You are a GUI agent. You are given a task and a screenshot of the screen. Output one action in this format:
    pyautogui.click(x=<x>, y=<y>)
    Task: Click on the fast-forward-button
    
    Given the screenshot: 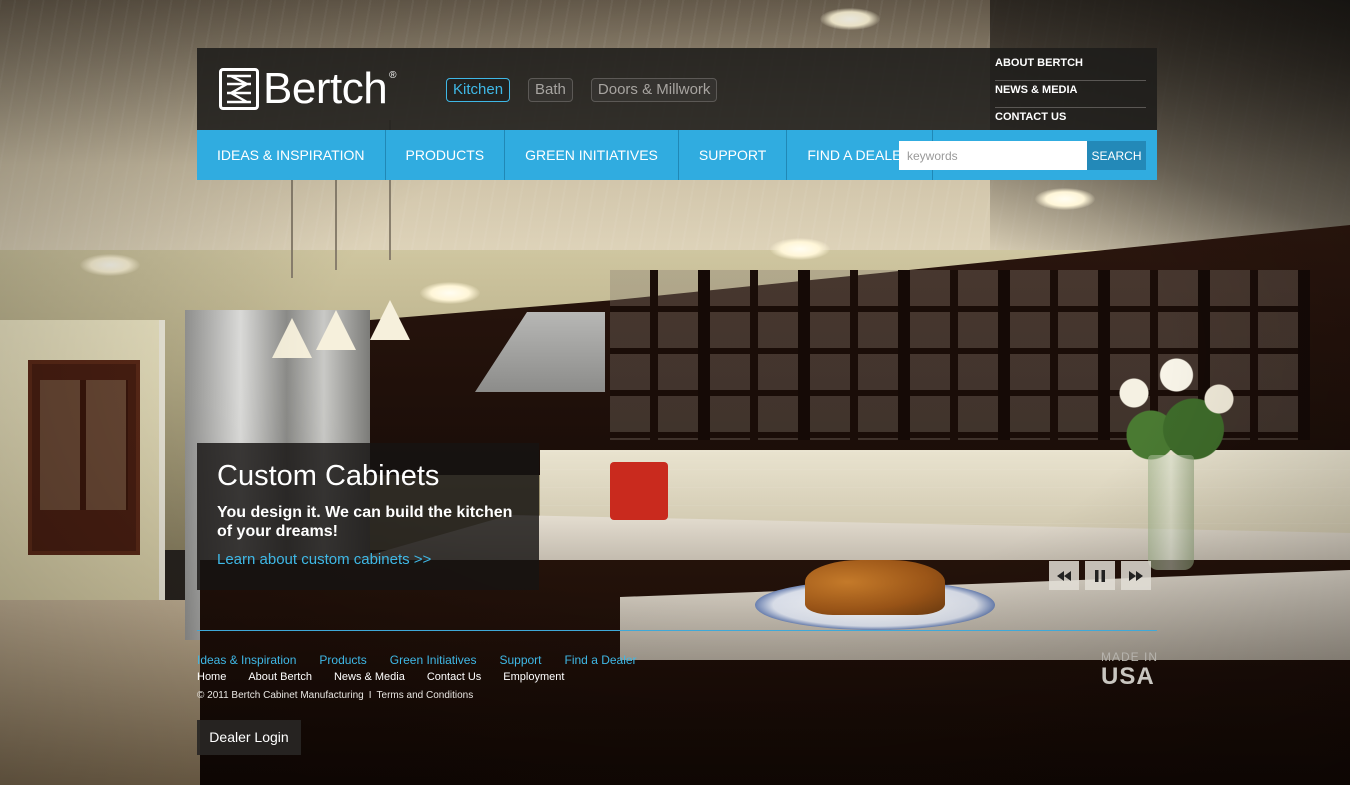 What is the action you would take?
    pyautogui.click(x=1136, y=575)
    